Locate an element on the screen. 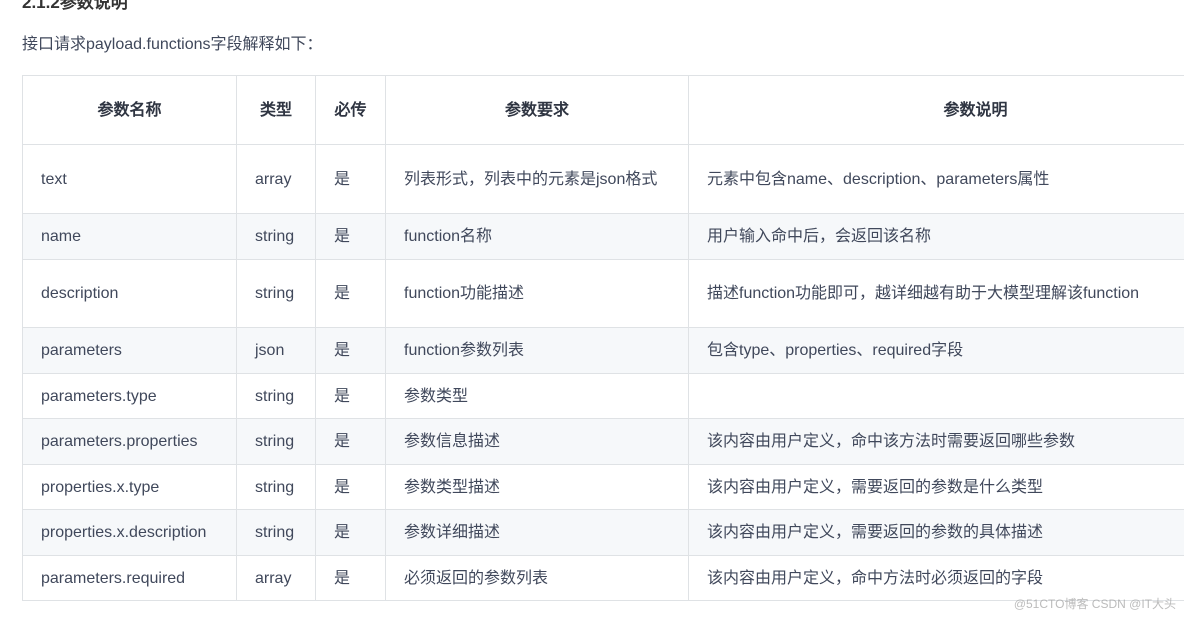 The height and width of the screenshot is (620, 1184). cell-description: 该内容由用户定义，命中方法时必须返回的字段 is located at coordinates (936, 578).